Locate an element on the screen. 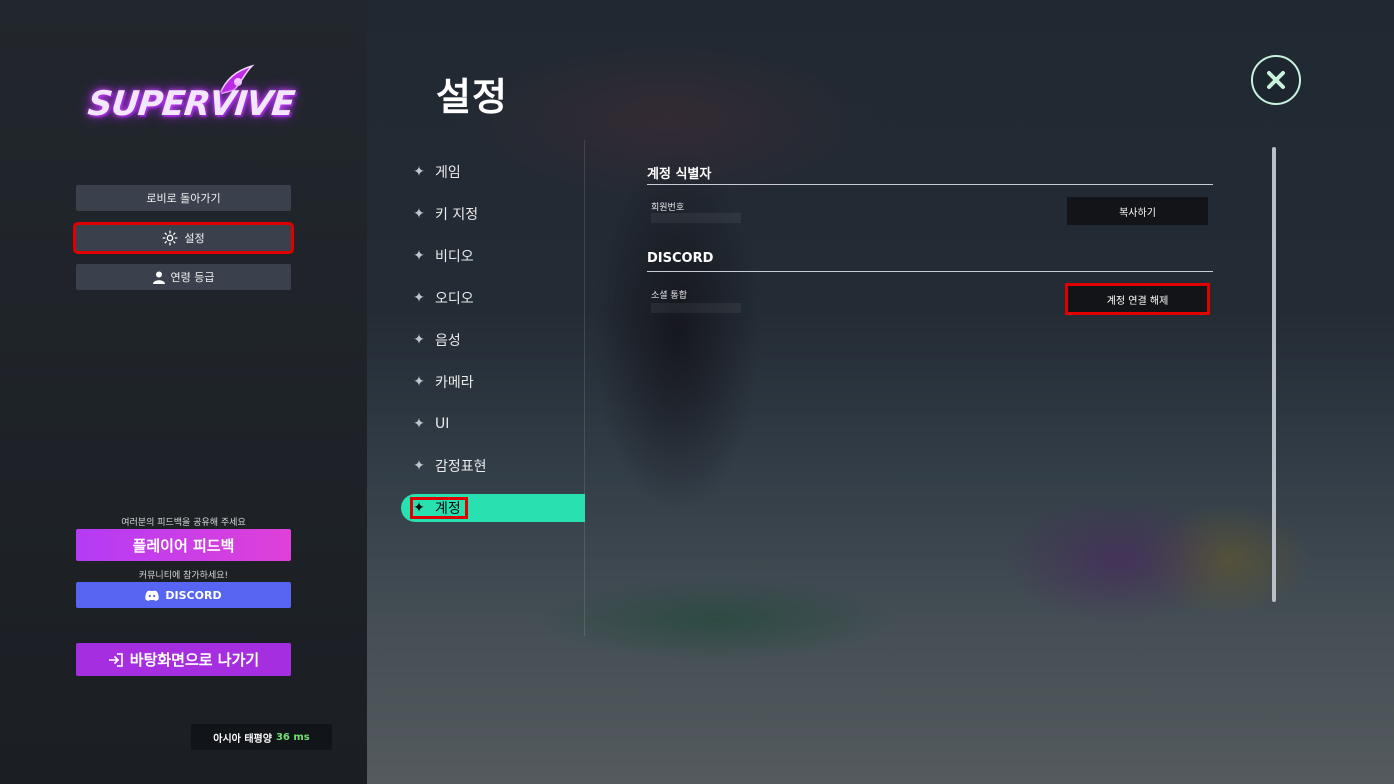  tab-label: 음성 is located at coordinates (448, 341).